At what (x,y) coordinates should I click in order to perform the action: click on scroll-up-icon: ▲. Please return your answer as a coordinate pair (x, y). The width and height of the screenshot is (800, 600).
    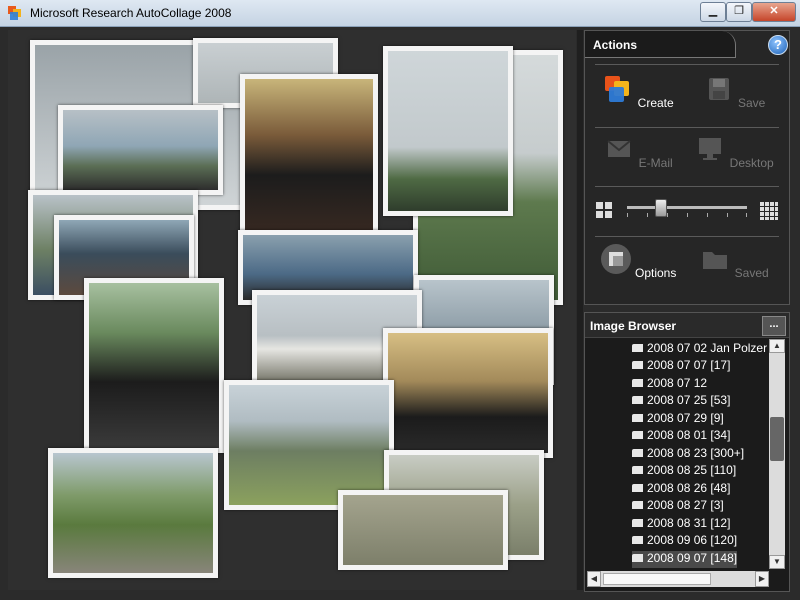
    Looking at the image, I should click on (777, 346).